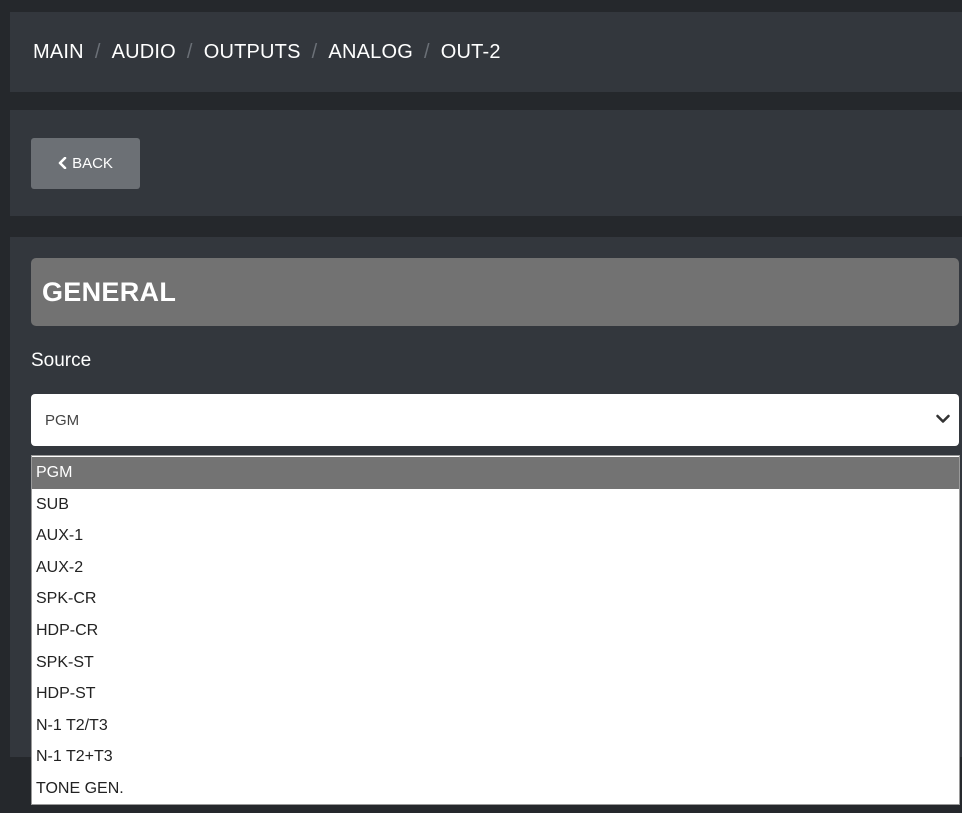  Describe the element at coordinates (470, 51) in the screenshot. I see `breadcrumb-item-out-2: OUT-2` at that location.